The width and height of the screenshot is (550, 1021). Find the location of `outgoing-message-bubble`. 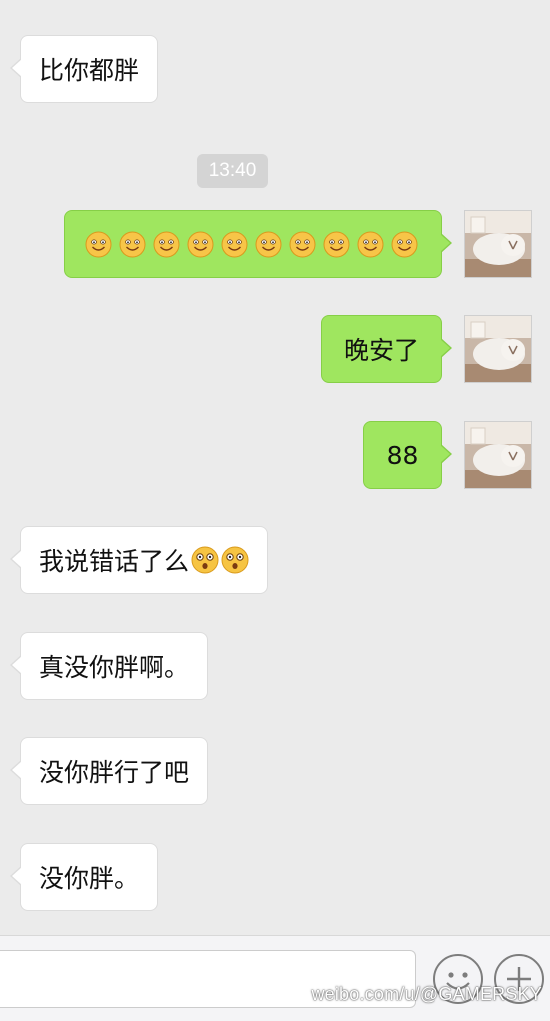

outgoing-message-bubble is located at coordinates (258, 244).